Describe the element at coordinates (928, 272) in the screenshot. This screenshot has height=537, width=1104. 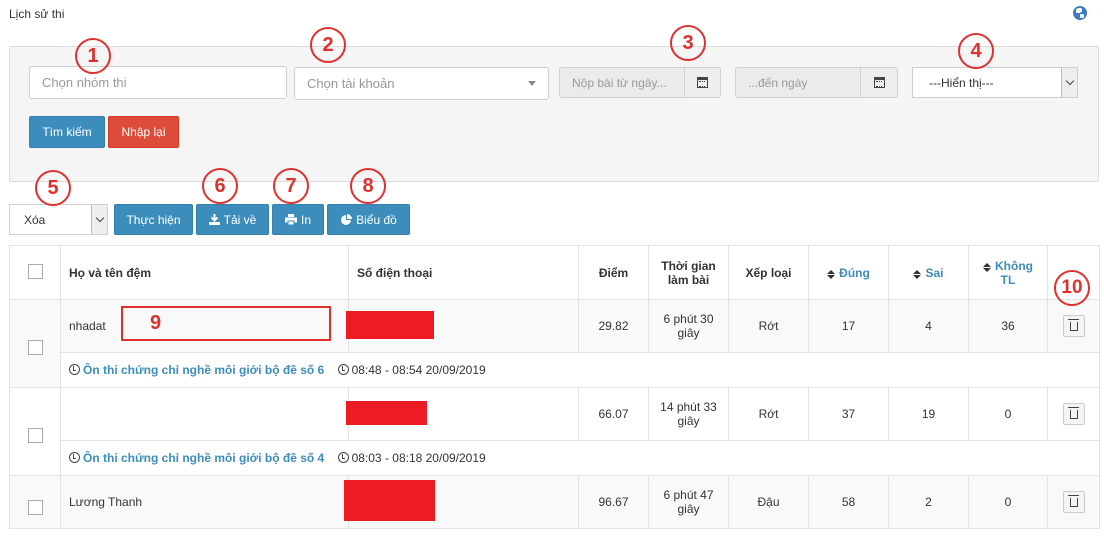
I see `col-wrong-sort: Sai` at that location.